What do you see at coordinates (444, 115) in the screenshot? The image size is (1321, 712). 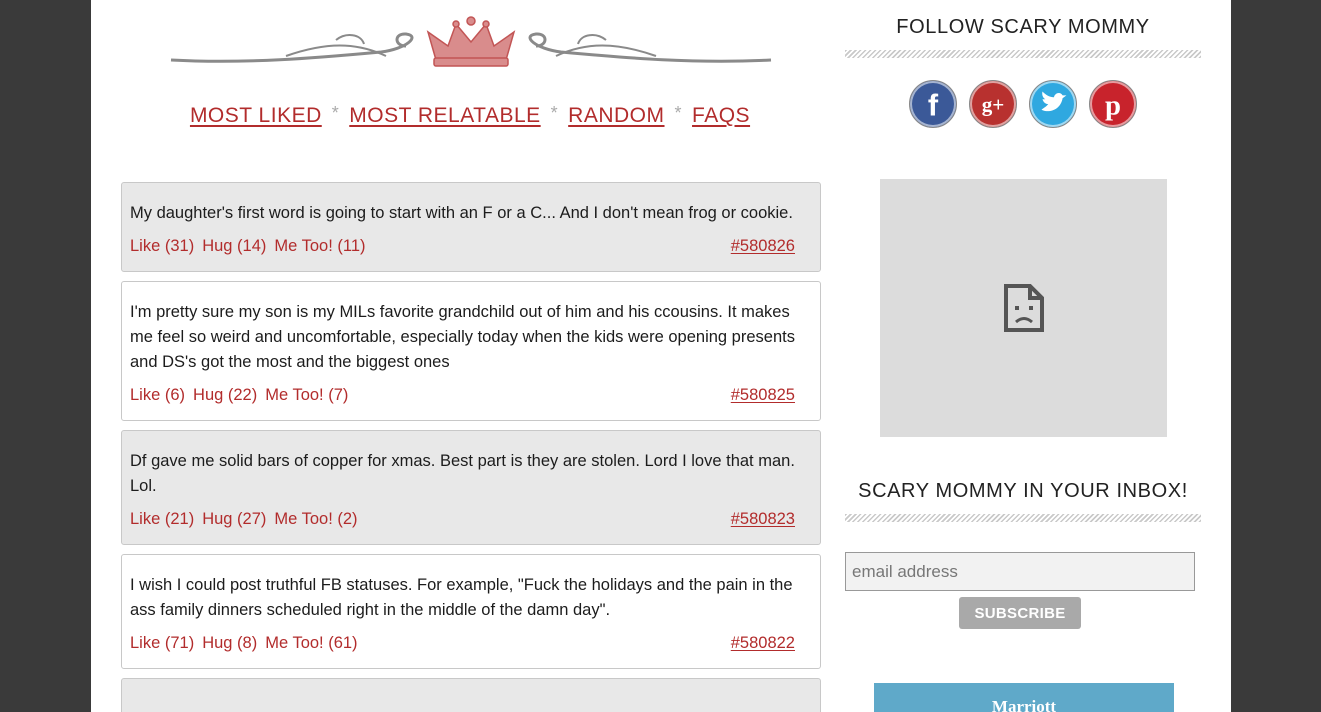 I see `nav-most-relatable: MOST RELATABLE` at bounding box center [444, 115].